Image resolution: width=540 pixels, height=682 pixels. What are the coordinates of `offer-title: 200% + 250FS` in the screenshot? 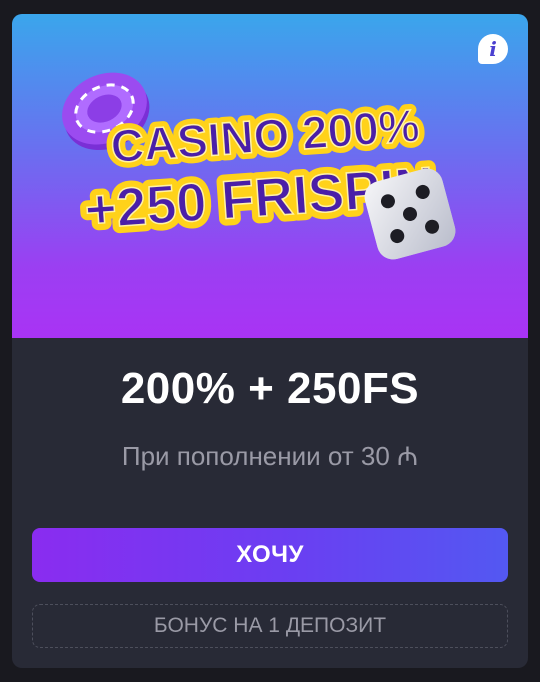 It's located at (270, 388).